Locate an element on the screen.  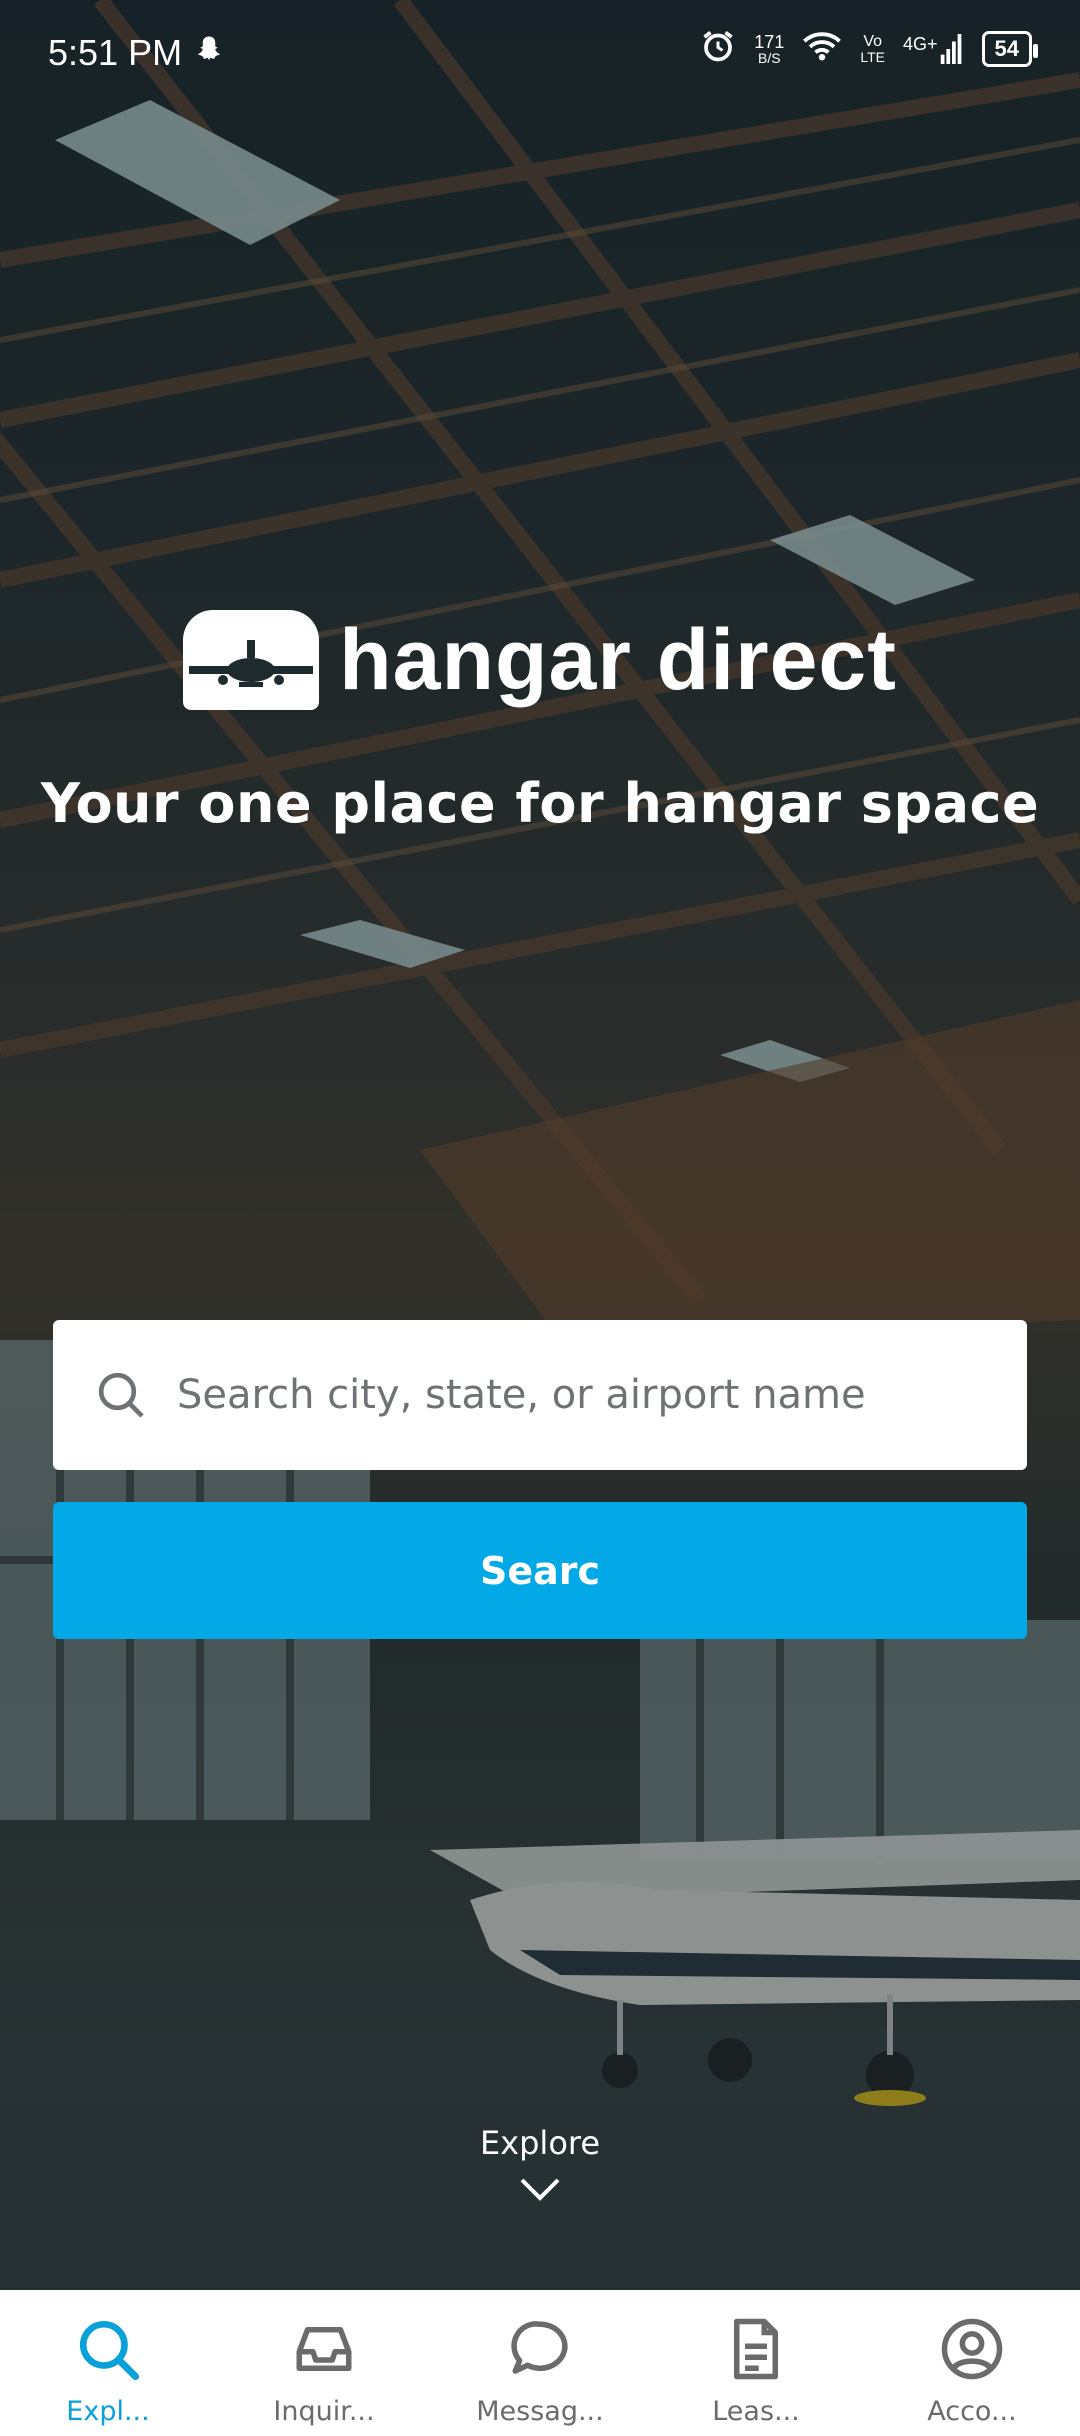
status-indicators: 171 B/S Vo LTE 4G+ 54 is located at coordinates (869, 49).